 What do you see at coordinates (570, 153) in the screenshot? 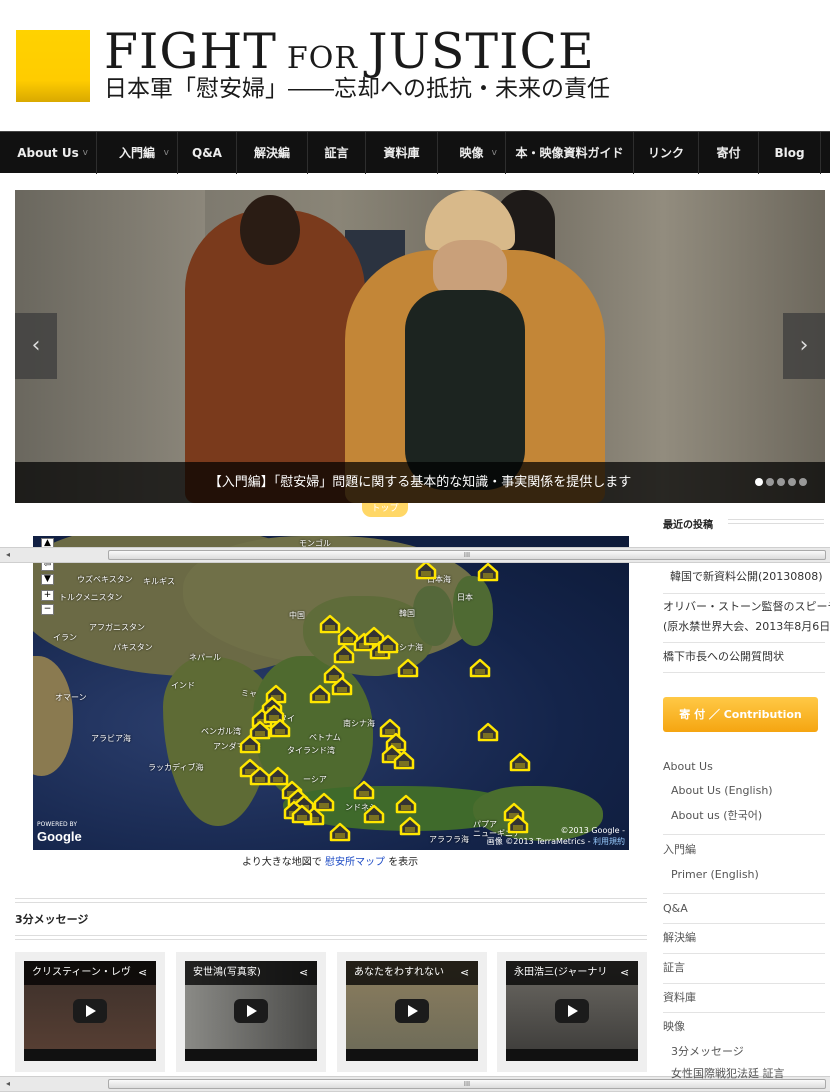
I see `nav-guide: 本・映像資料ガイド` at bounding box center [570, 153].